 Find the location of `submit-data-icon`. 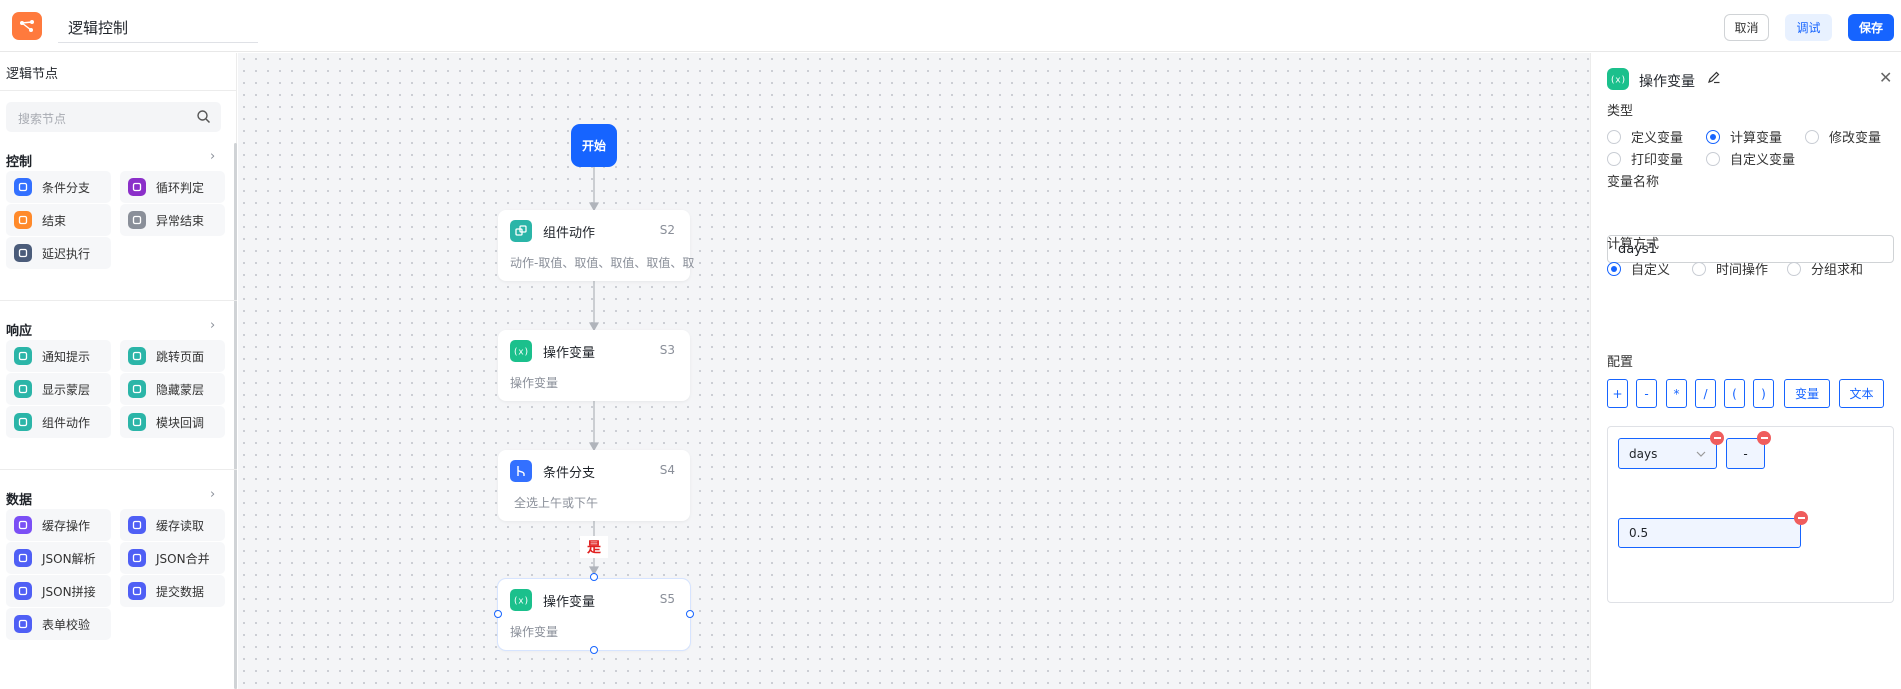

submit-data-icon is located at coordinates (137, 591).